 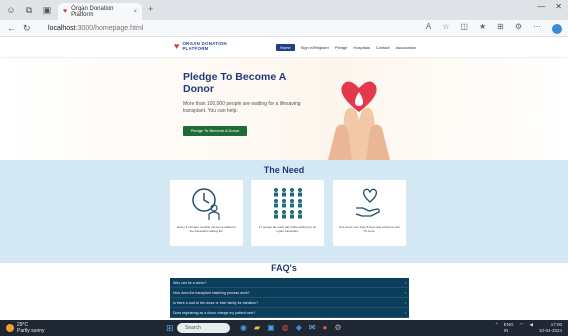 I want to click on region-code: IN, so click(x=506, y=330).